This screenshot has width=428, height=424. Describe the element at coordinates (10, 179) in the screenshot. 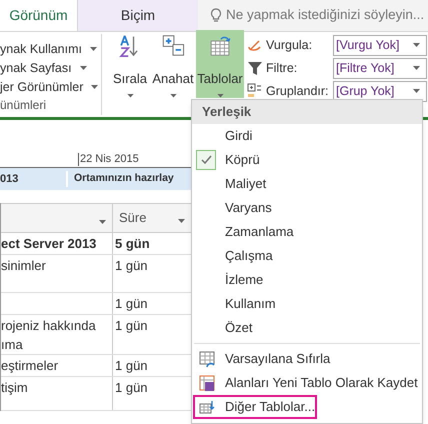

I see `timeline-text: 013` at that location.